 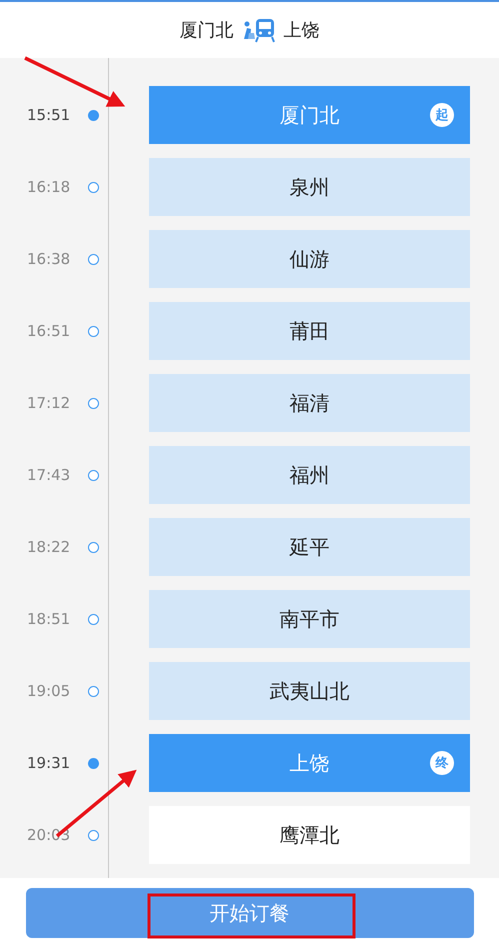 What do you see at coordinates (309, 259) in the screenshot?
I see `station-card: 仙游` at bounding box center [309, 259].